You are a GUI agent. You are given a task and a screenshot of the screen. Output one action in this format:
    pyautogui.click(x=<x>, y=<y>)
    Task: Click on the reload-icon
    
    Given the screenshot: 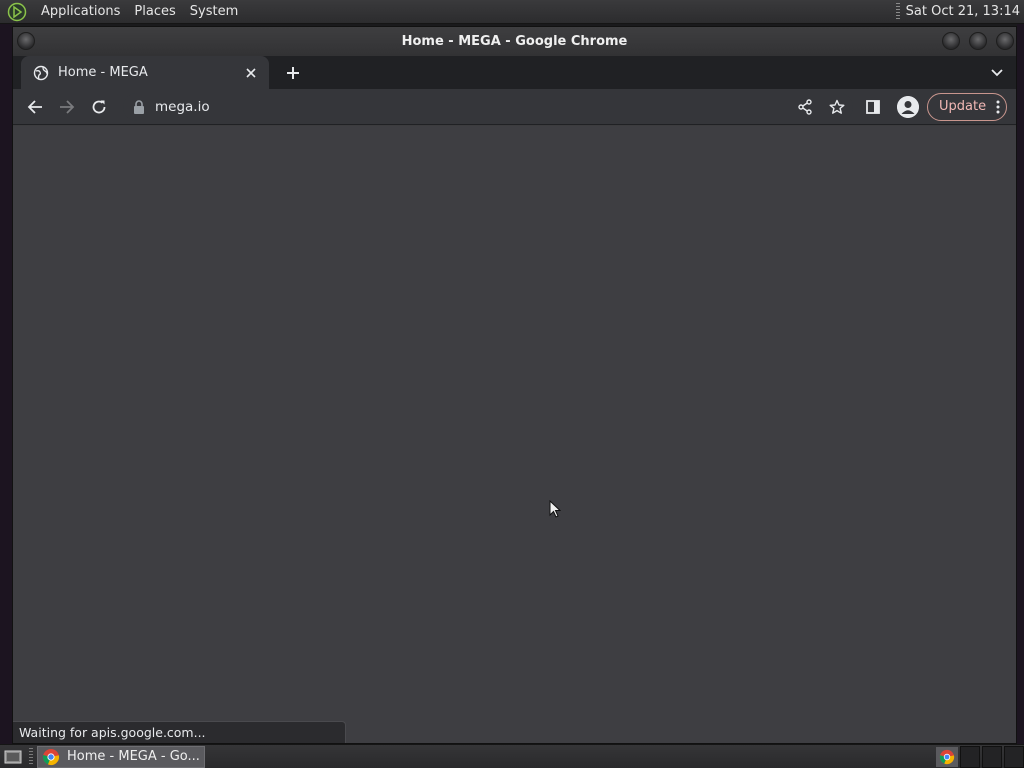 What is the action you would take?
    pyautogui.click(x=99, y=106)
    